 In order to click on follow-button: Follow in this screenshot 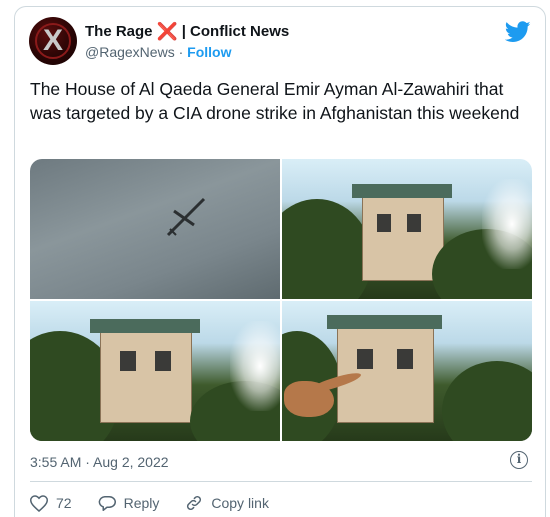, I will do `click(209, 52)`.